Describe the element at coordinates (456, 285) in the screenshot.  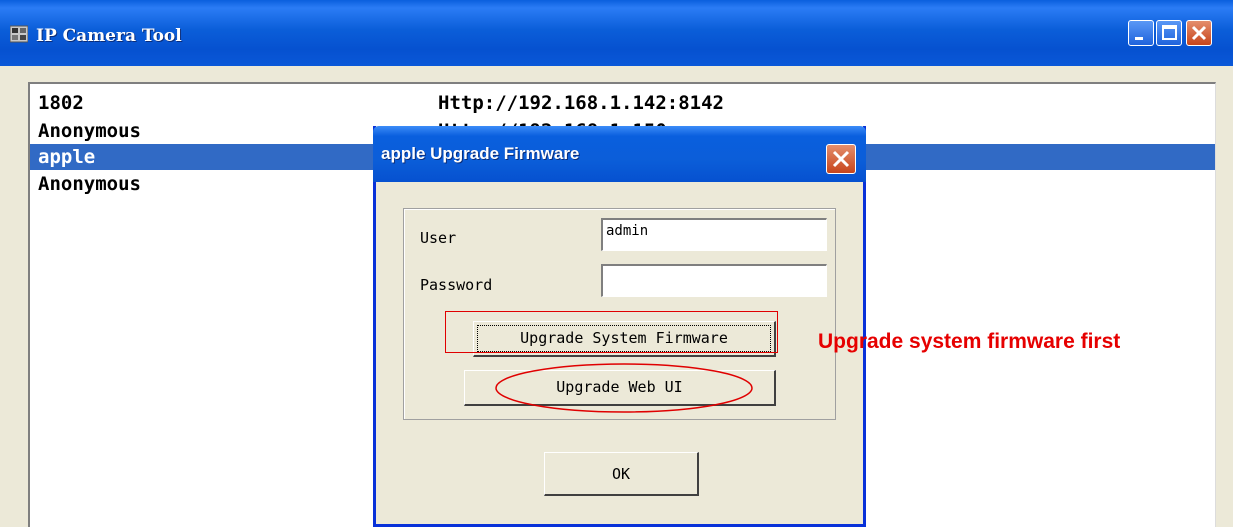
I see `password-label: Password` at that location.